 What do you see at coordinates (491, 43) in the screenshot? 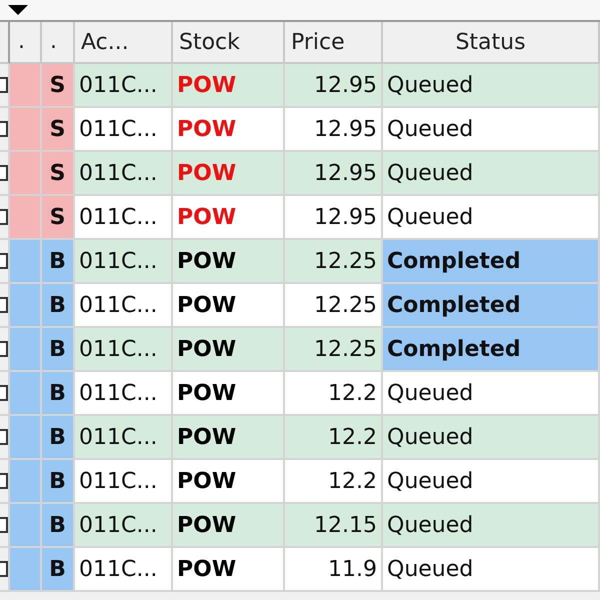
I see `column-header: Status` at bounding box center [491, 43].